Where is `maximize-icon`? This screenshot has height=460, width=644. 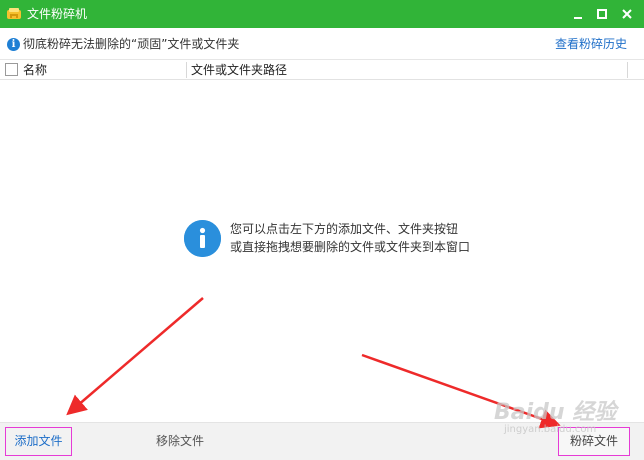
maximize-icon is located at coordinates (602, 14).